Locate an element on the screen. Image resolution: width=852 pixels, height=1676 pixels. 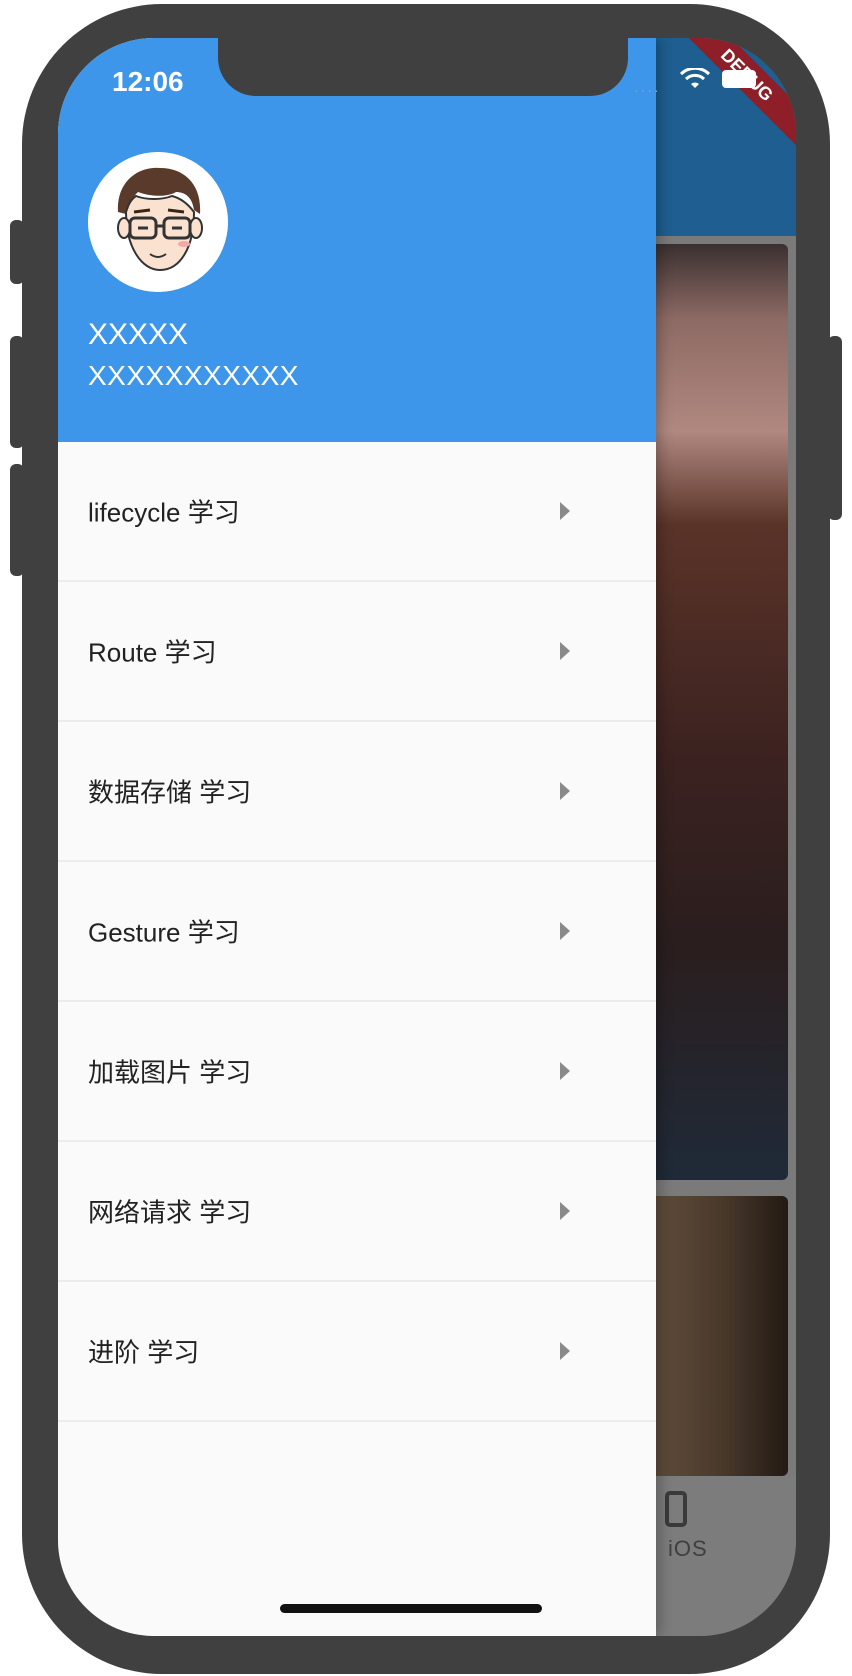
mute-switch is located at coordinates (17, 252).